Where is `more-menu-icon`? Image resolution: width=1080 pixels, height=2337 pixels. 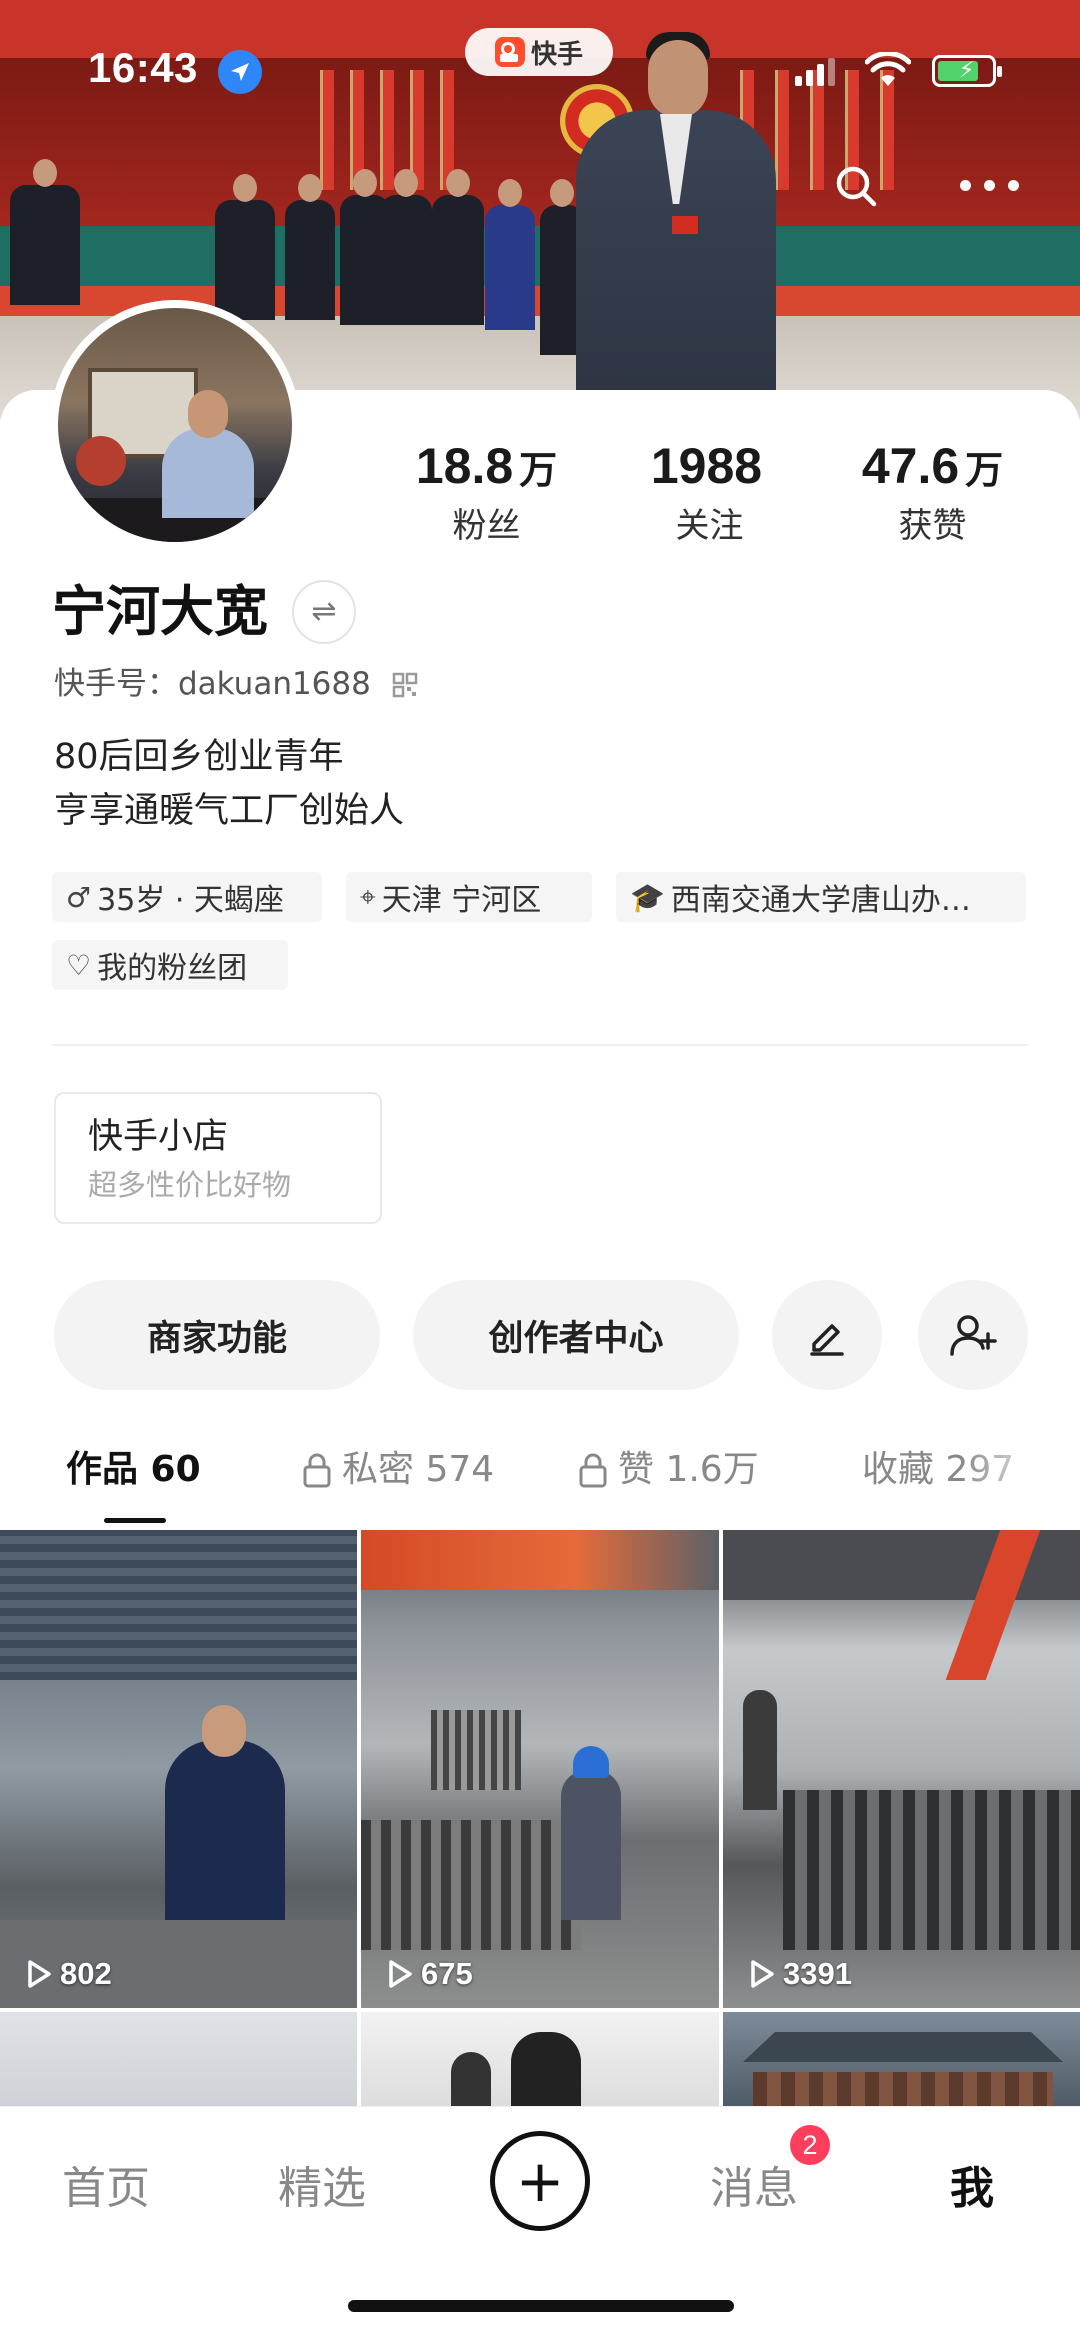 more-menu-icon is located at coordinates (990, 187).